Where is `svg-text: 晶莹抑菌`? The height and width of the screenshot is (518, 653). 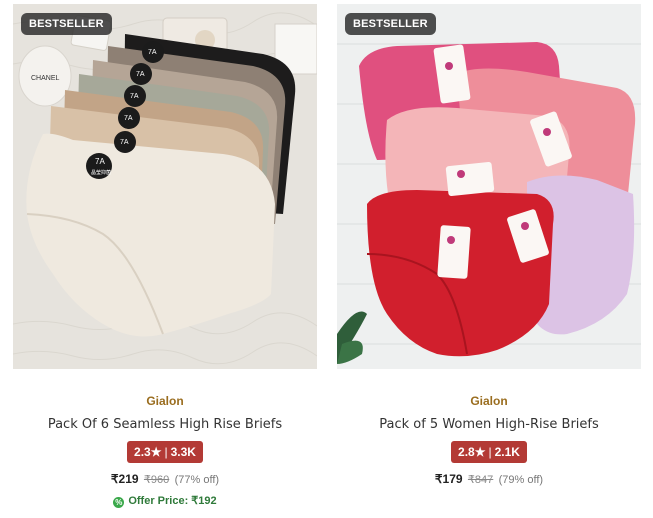 svg-text: 晶莹抑菌 is located at coordinates (101, 172).